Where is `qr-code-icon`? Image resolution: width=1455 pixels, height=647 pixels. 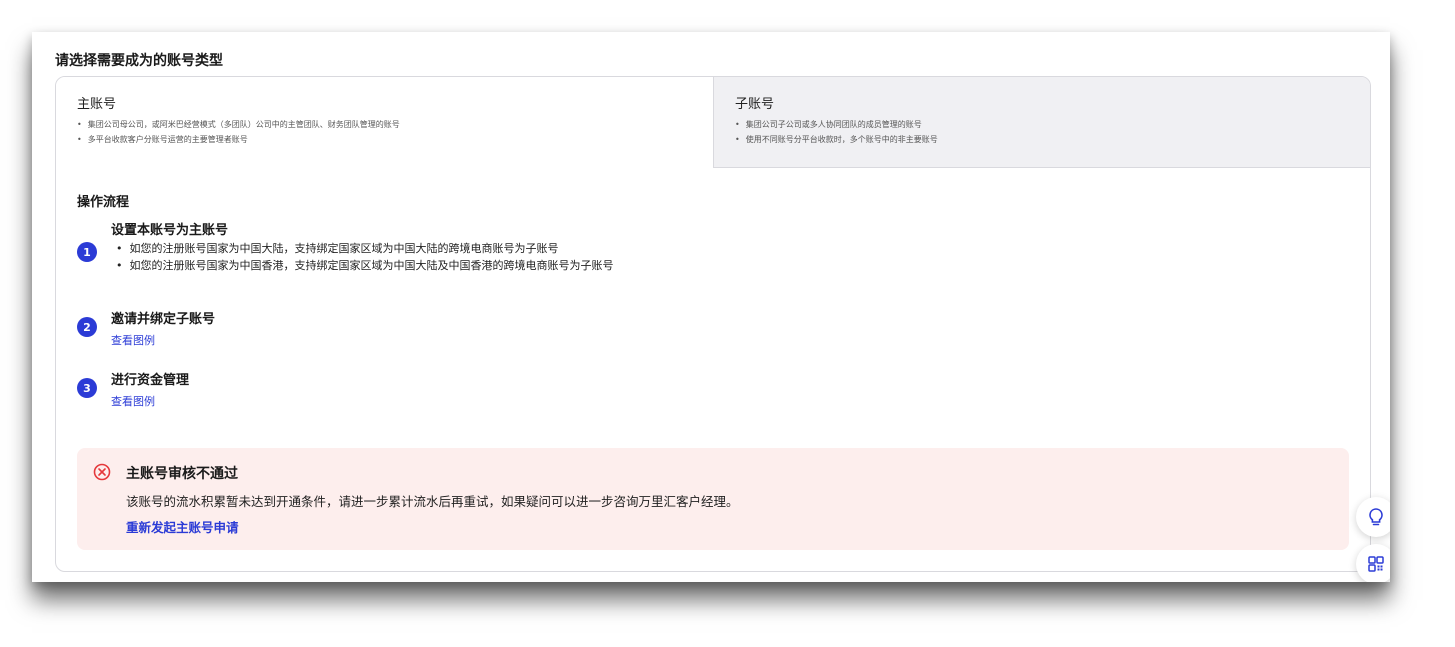
qr-code-icon is located at coordinates (1376, 564).